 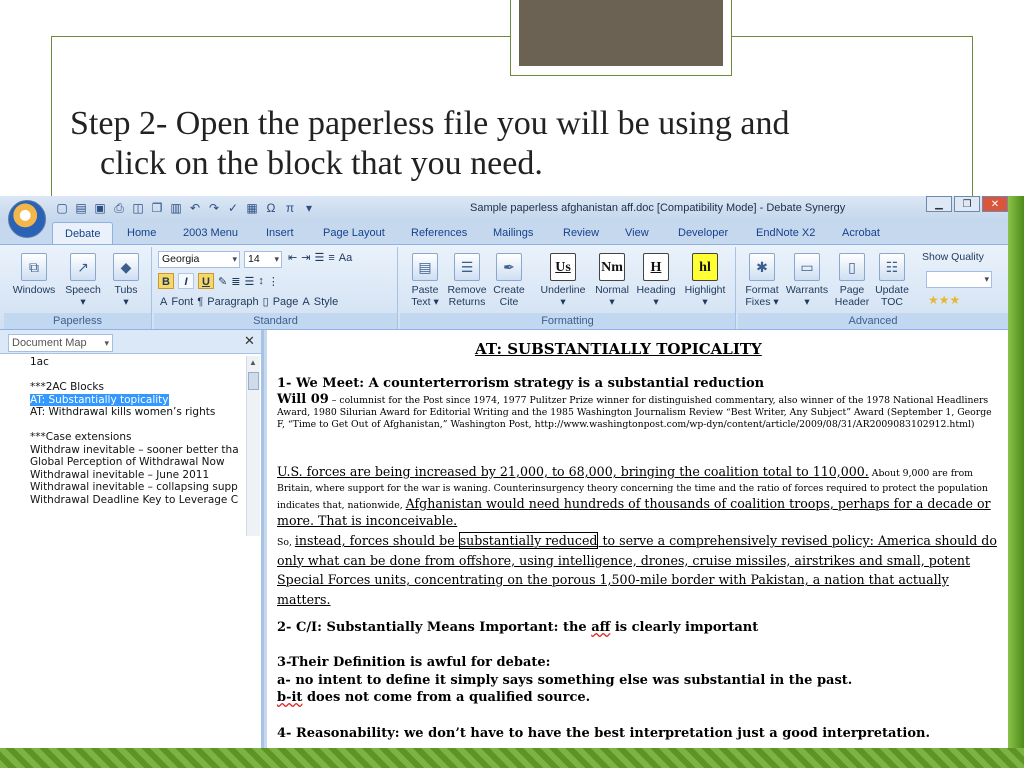 What do you see at coordinates (166, 281) in the screenshot?
I see `bold-button: B` at bounding box center [166, 281].